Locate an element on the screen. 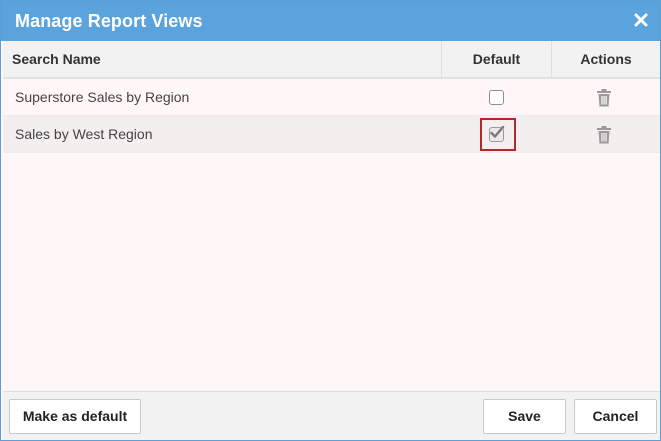 This screenshot has width=661, height=441. table-row: Sales by West Region is located at coordinates (331, 134).